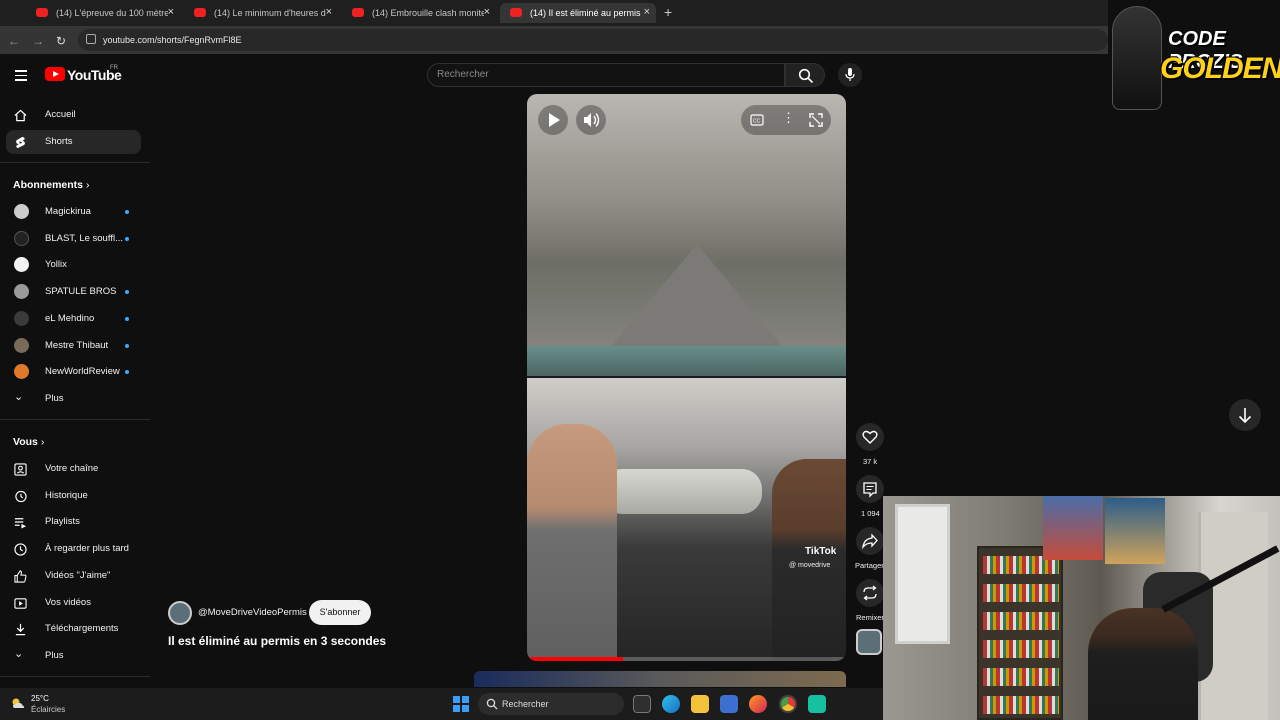 The image size is (1280, 720). What do you see at coordinates (73, 292) in the screenshot?
I see `sidebar-item-subscription: SPATULE BROS` at bounding box center [73, 292].